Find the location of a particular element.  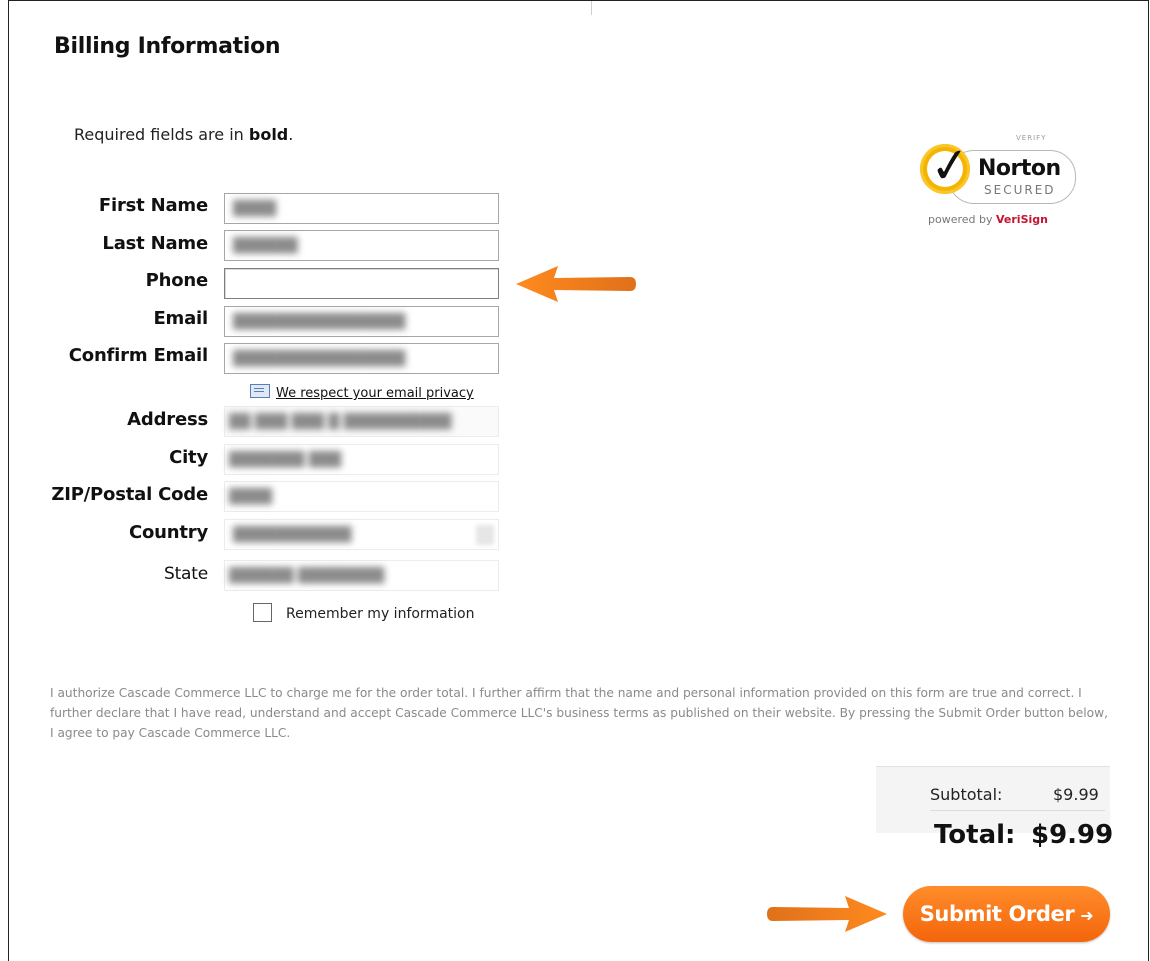

badge-powered-by: powered by VeriSign is located at coordinates (988, 219).